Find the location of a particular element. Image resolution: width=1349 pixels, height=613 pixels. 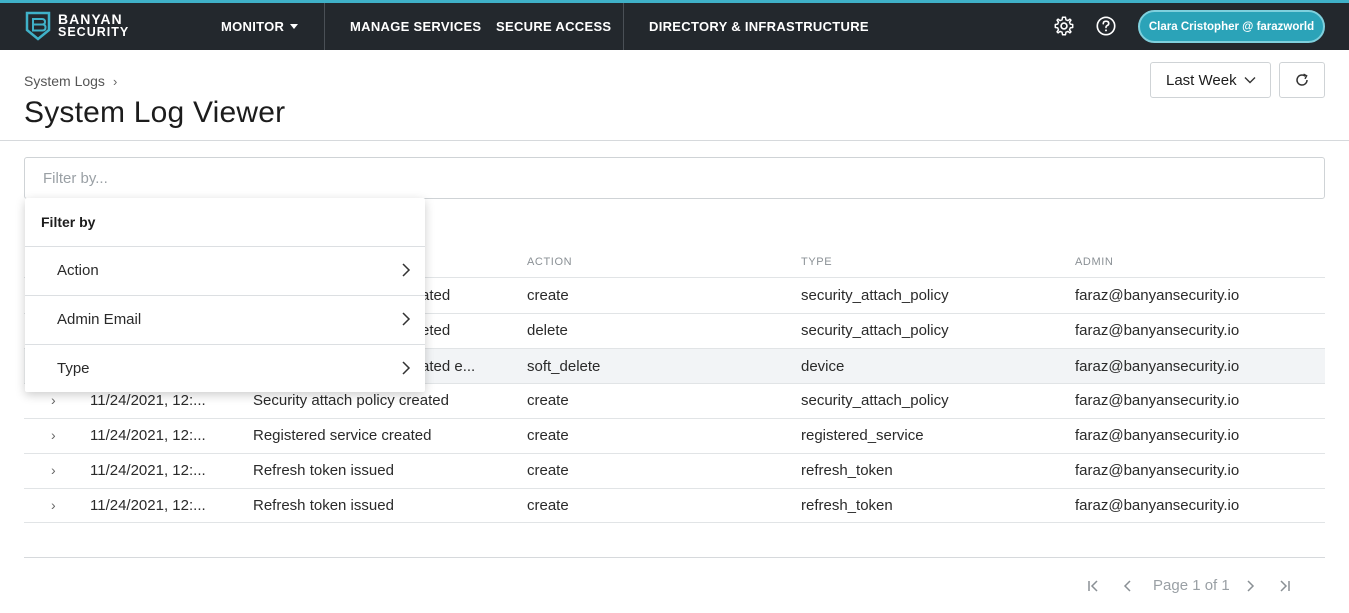

time-range-select: Last Week is located at coordinates (1210, 80).